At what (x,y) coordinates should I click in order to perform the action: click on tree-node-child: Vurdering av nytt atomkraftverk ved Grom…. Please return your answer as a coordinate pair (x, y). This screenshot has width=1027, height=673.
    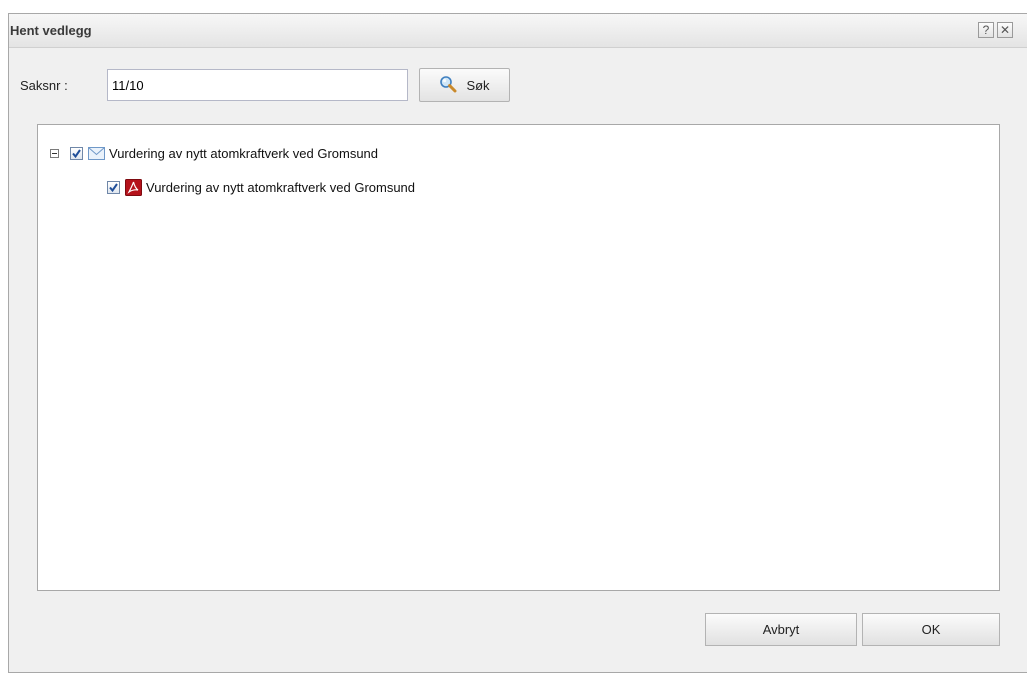
    Looking at the image, I should click on (261, 187).